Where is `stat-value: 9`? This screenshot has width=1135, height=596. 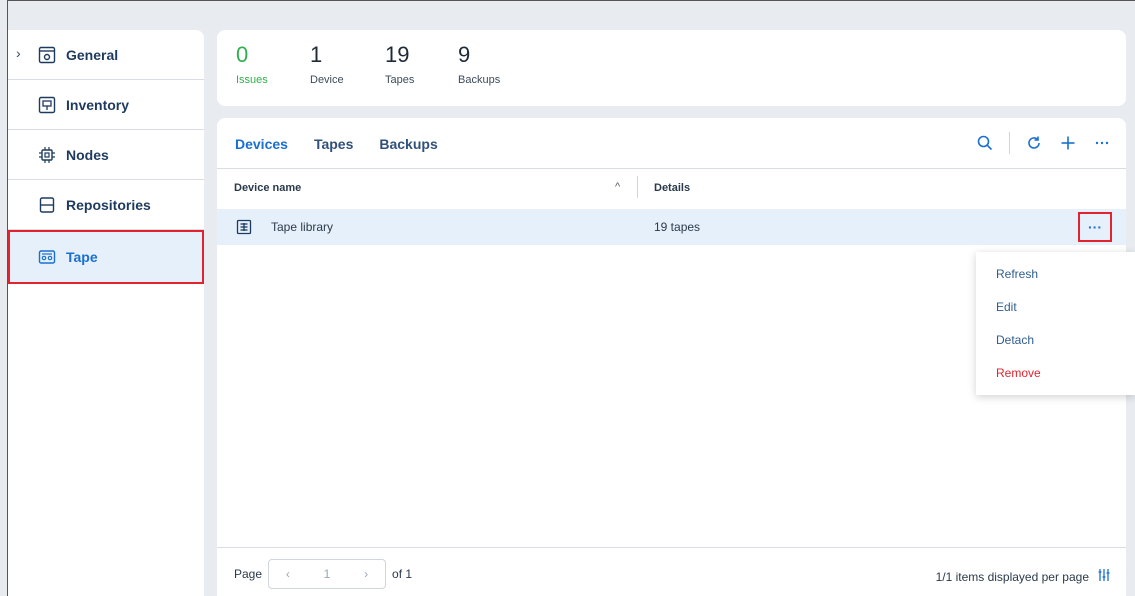
stat-value: 9 is located at coordinates (464, 54).